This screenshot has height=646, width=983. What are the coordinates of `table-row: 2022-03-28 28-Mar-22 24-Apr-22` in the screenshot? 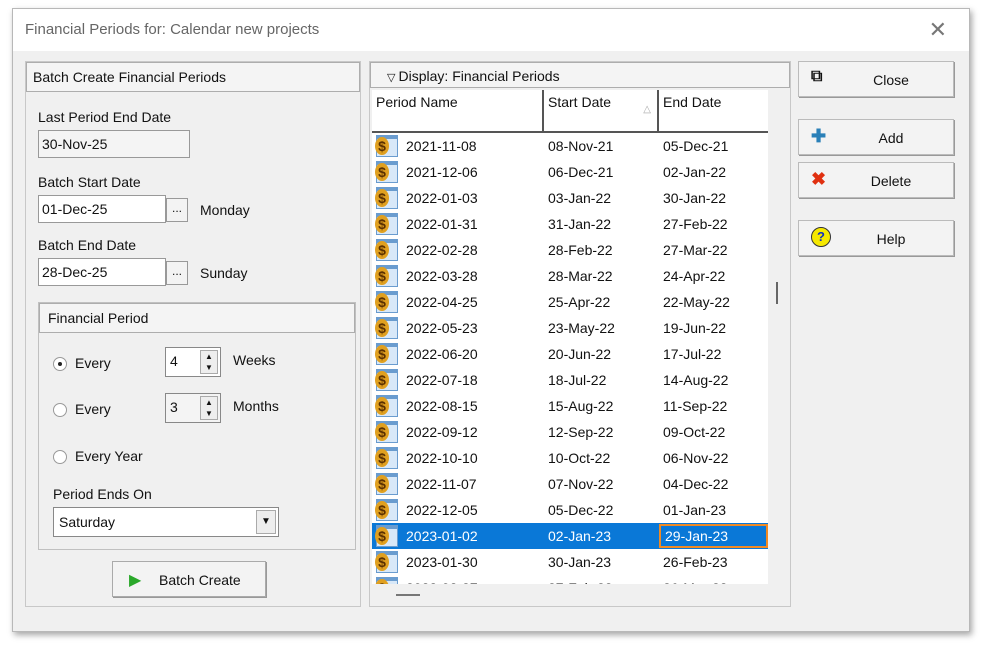 It's located at (570, 276).